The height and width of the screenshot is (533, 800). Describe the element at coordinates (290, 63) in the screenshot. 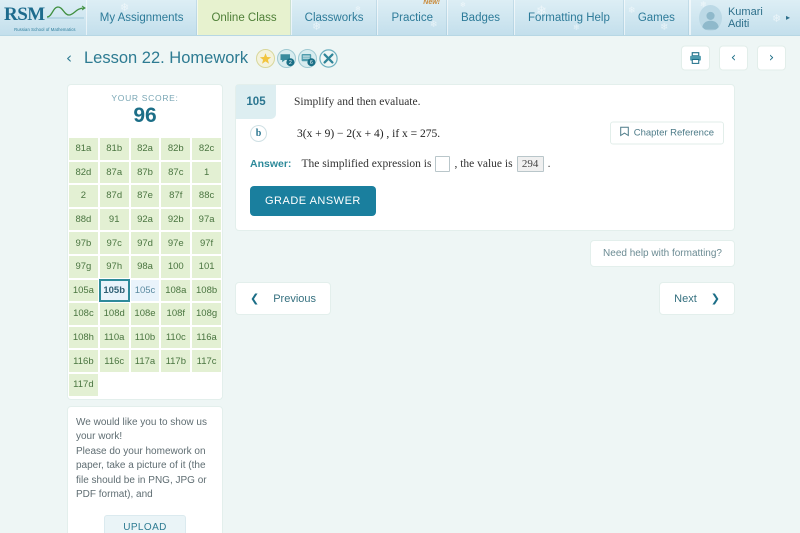

I see `svg-text: 2` at that location.